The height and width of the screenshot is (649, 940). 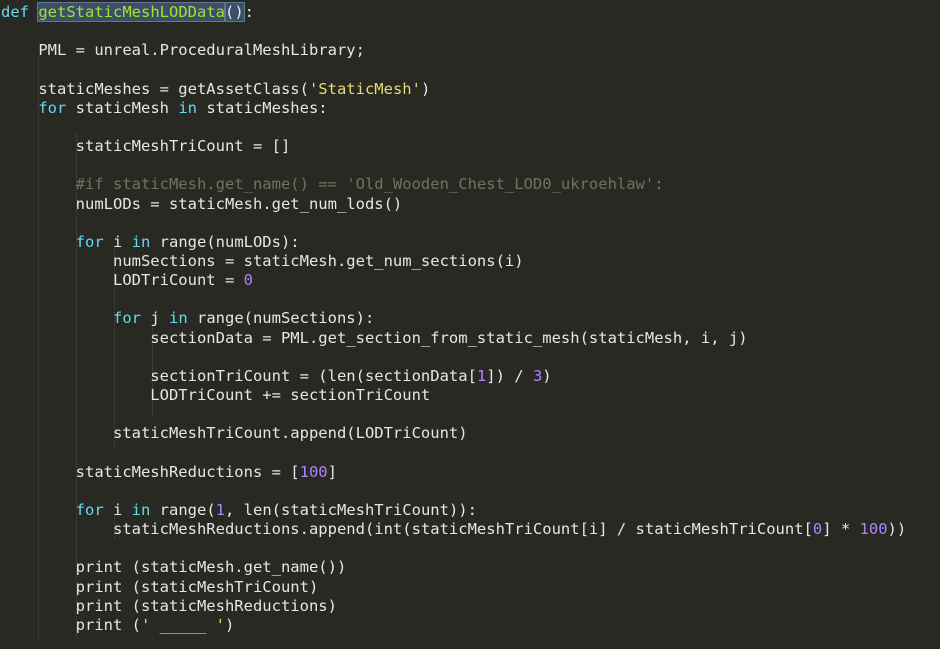 I want to click on code-token: ] *, so click(x=841, y=529).